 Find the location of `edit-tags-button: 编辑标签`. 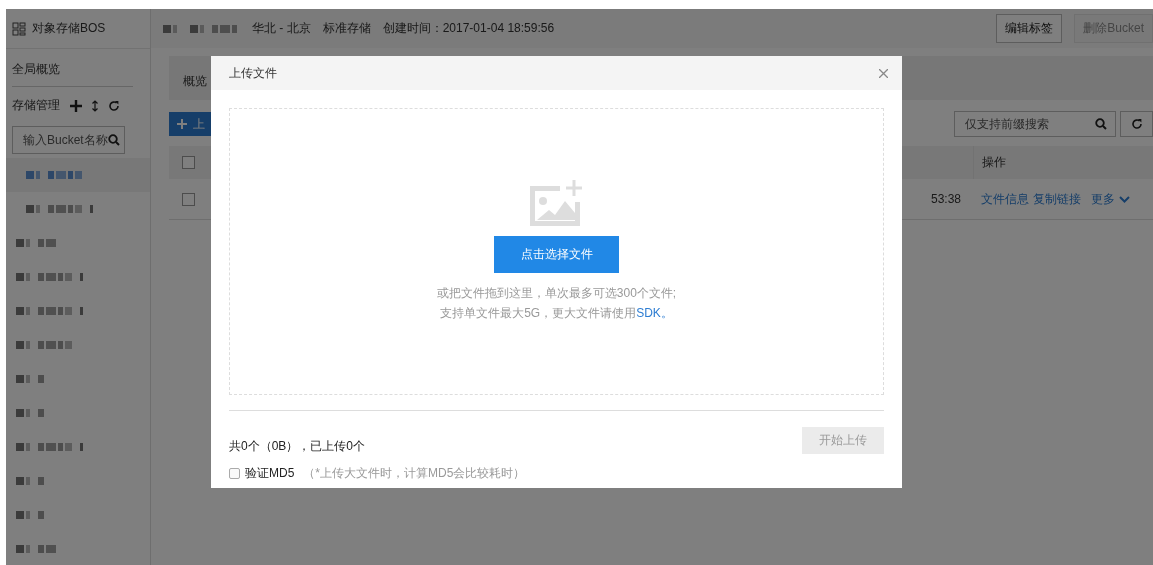

edit-tags-button: 编辑标签 is located at coordinates (1029, 28).